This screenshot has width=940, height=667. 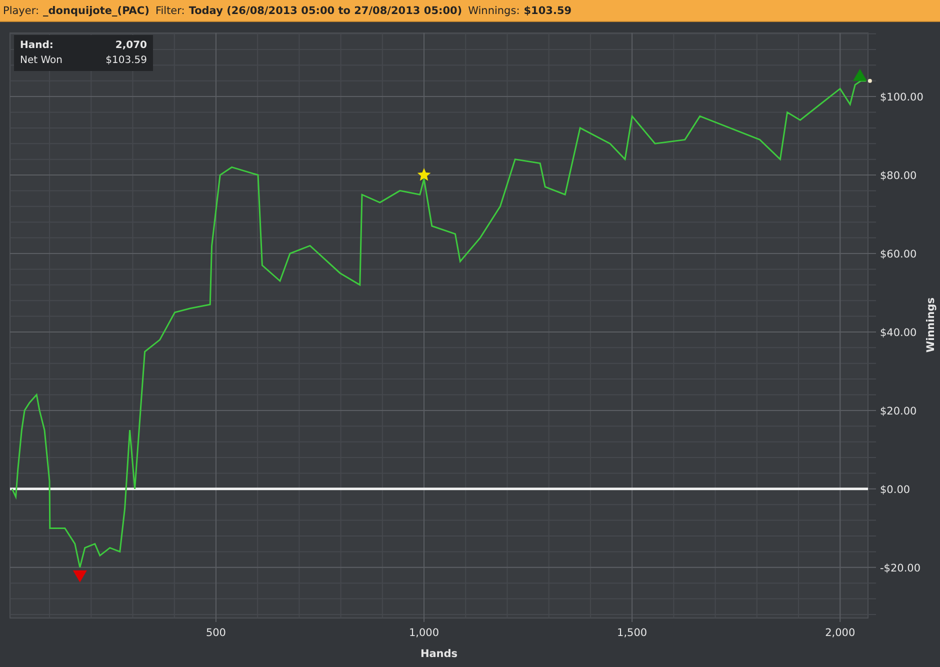 I want to click on info-value: 2,070, so click(x=131, y=46).